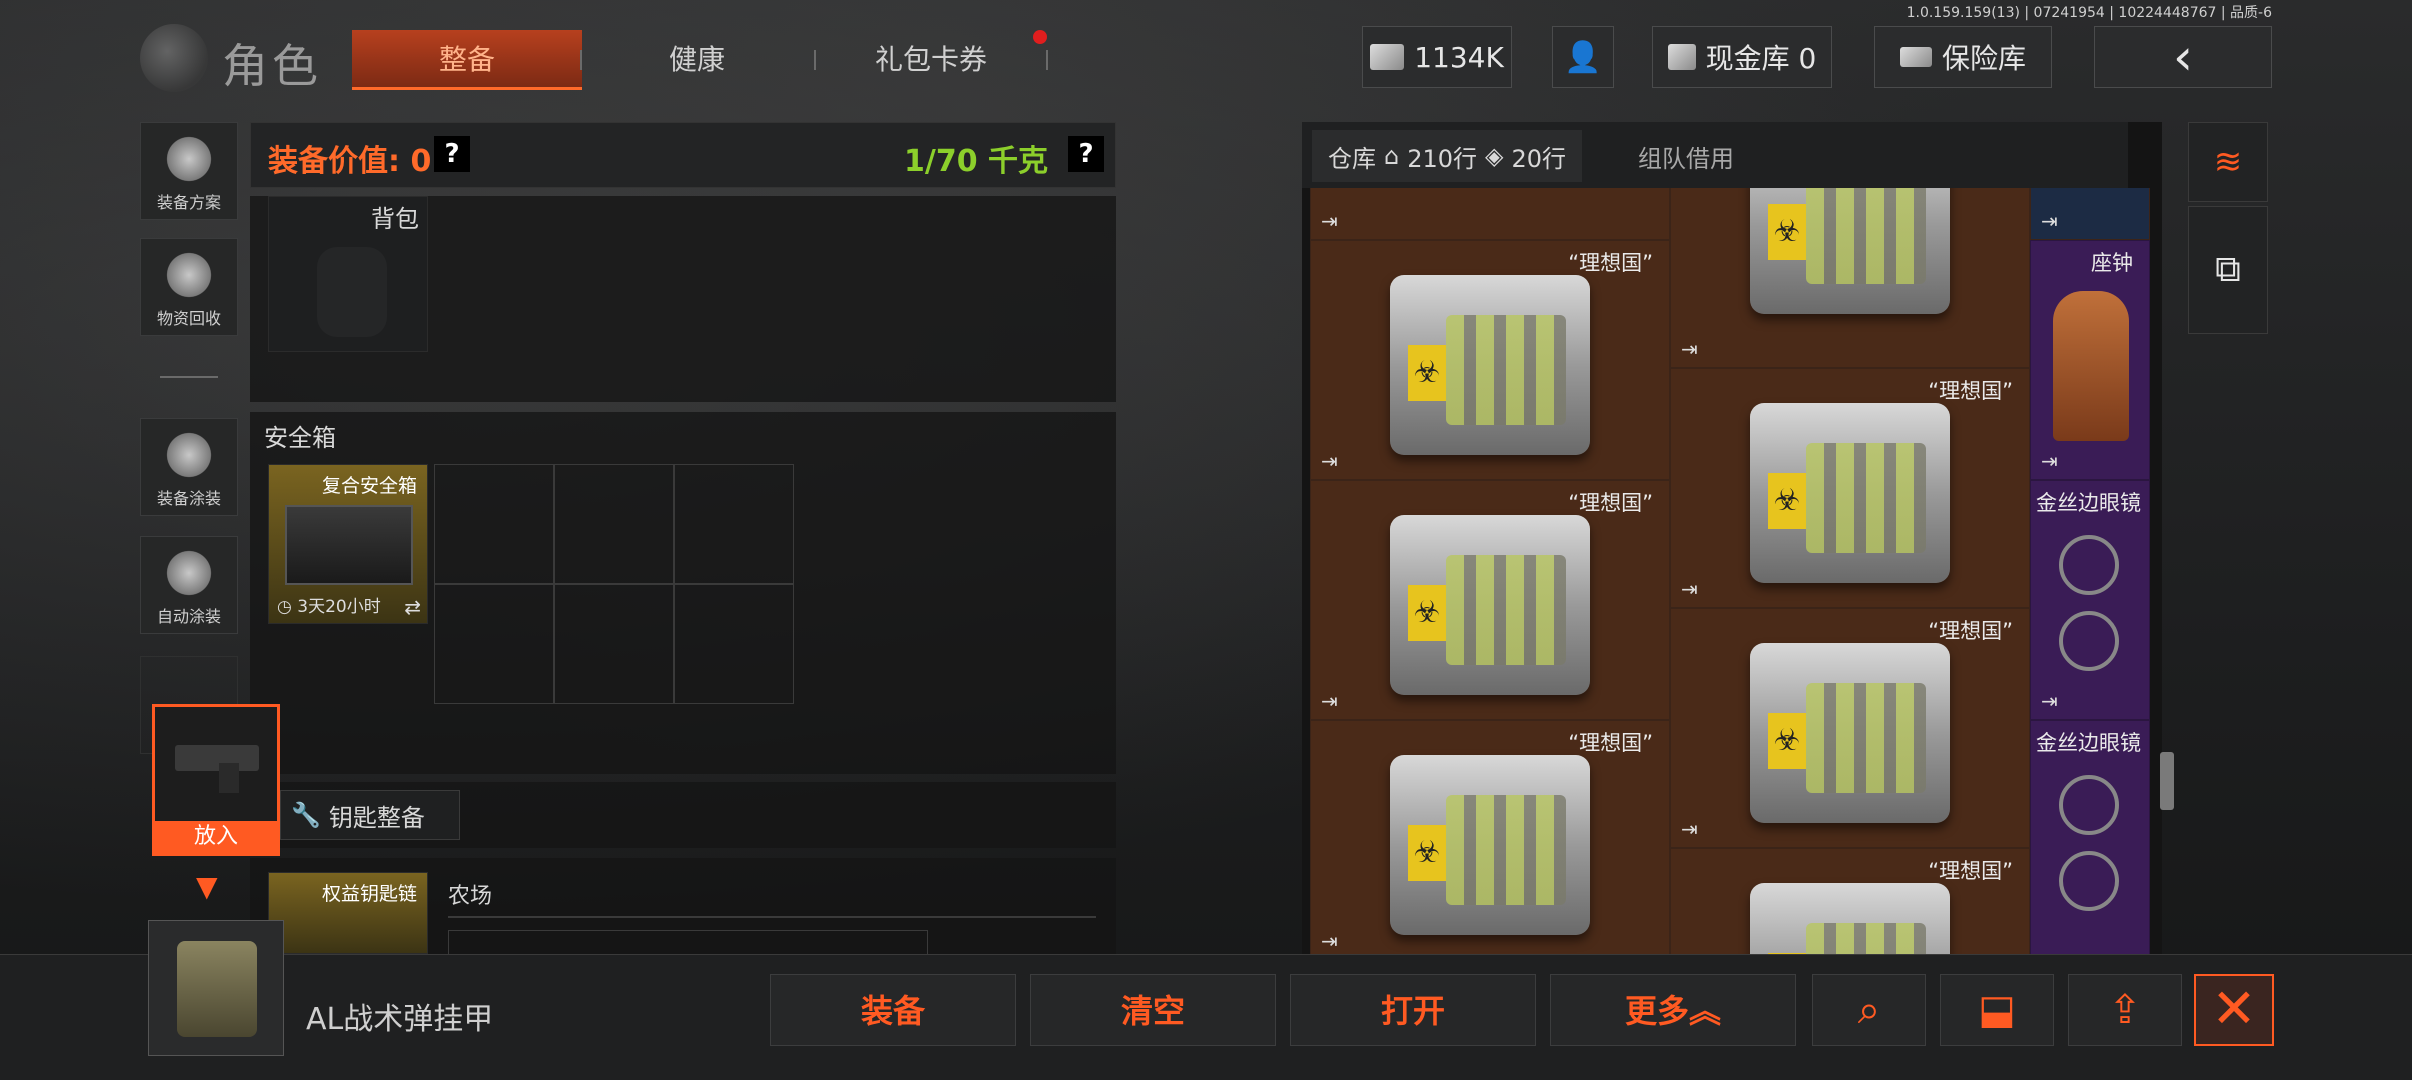 This screenshot has width=2412, height=1080. What do you see at coordinates (272, 66) in the screenshot?
I see `page-title: 角色` at bounding box center [272, 66].